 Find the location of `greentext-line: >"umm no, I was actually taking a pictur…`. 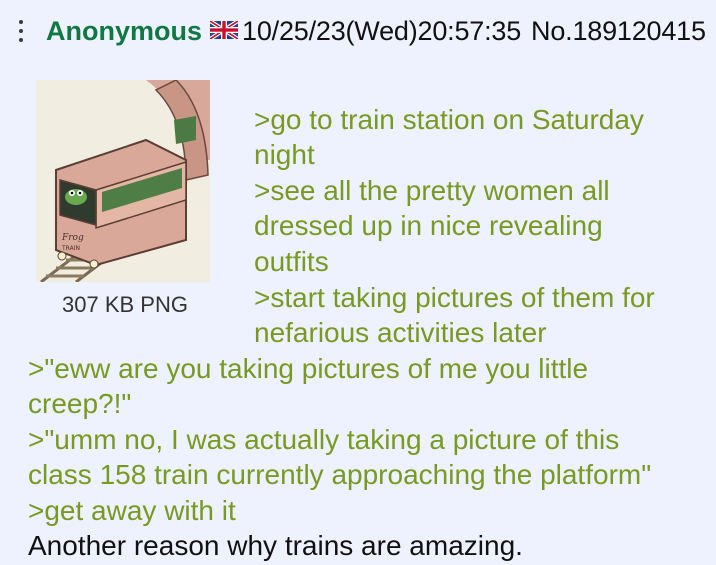

greentext-line: >"umm no, I was actually taking a pictur… is located at coordinates (324, 439).